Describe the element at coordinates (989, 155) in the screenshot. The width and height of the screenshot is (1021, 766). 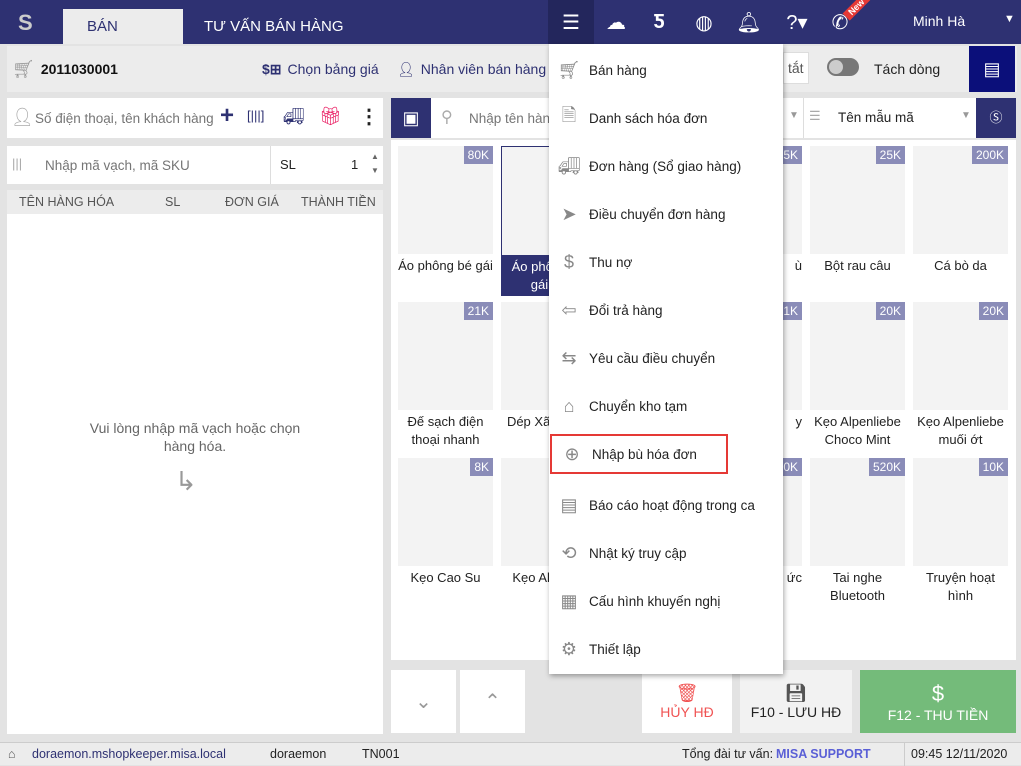
I see `product-price: 200K` at that location.